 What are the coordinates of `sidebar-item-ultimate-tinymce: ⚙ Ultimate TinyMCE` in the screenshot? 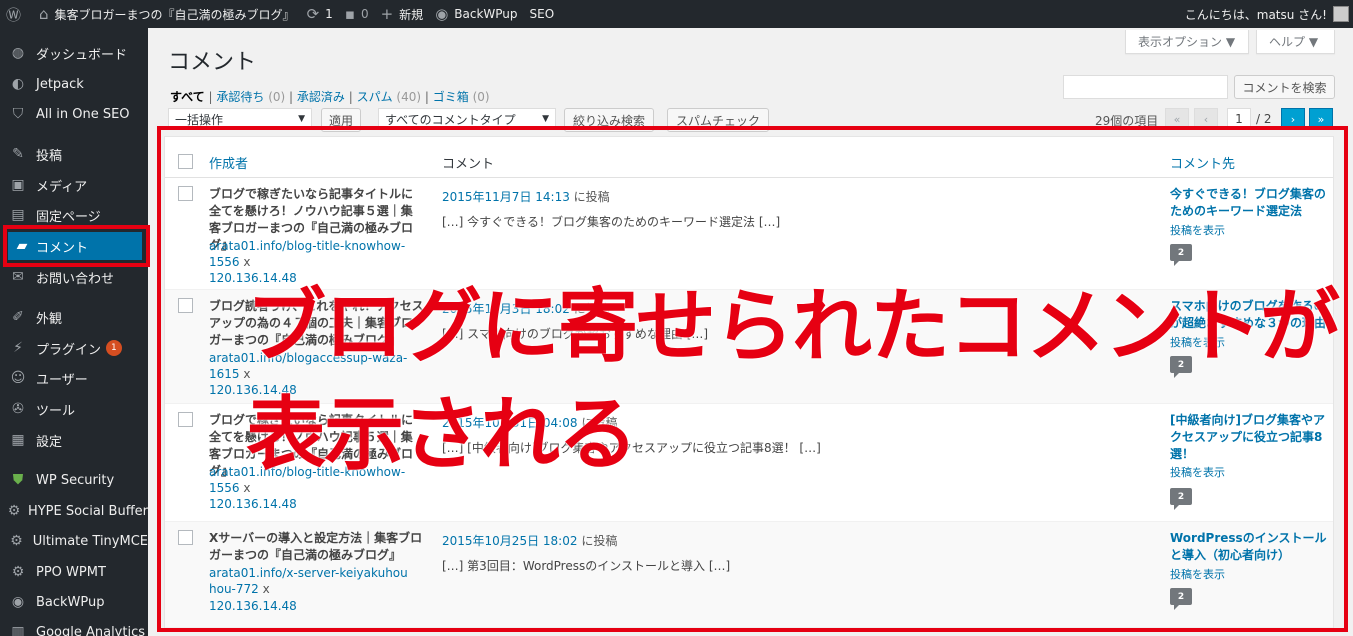 It's located at (74, 541).